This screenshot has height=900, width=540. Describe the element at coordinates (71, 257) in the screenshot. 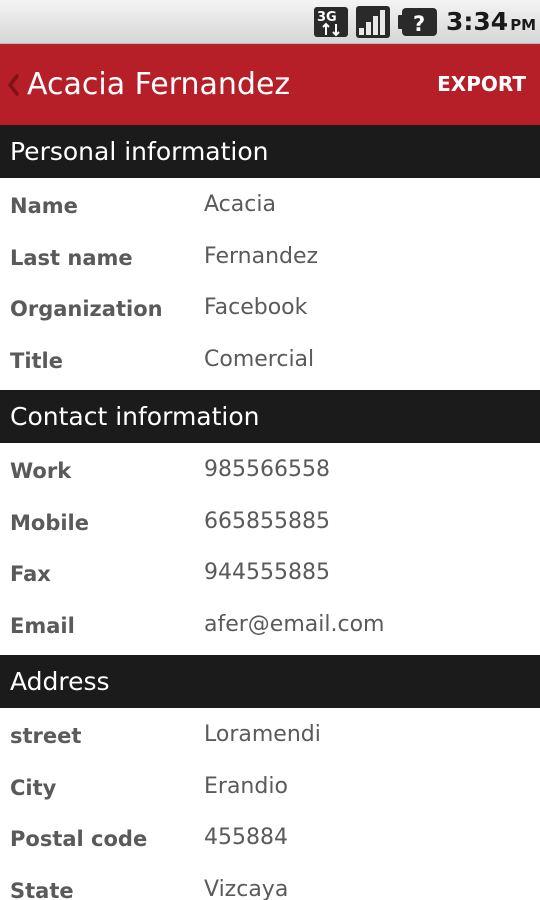

I see `field-label: Last name` at that location.